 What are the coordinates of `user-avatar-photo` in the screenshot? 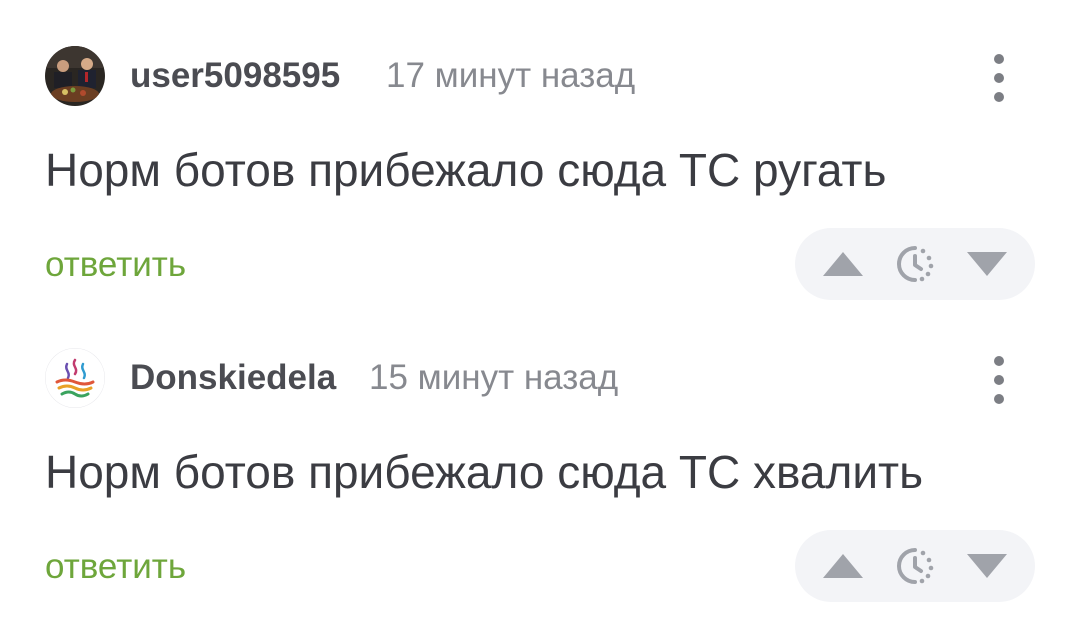 It's located at (75, 76).